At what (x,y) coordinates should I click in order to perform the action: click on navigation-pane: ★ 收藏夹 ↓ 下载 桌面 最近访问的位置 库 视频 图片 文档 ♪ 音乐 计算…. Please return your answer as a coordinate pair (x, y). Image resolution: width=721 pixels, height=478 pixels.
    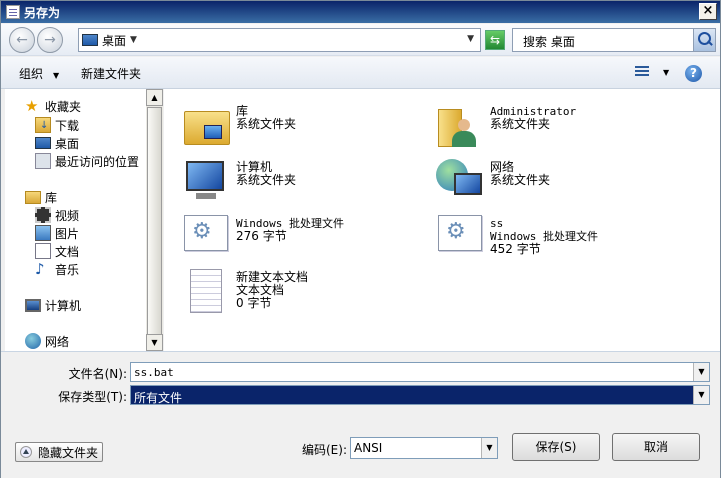
    Looking at the image, I should click on (75, 220).